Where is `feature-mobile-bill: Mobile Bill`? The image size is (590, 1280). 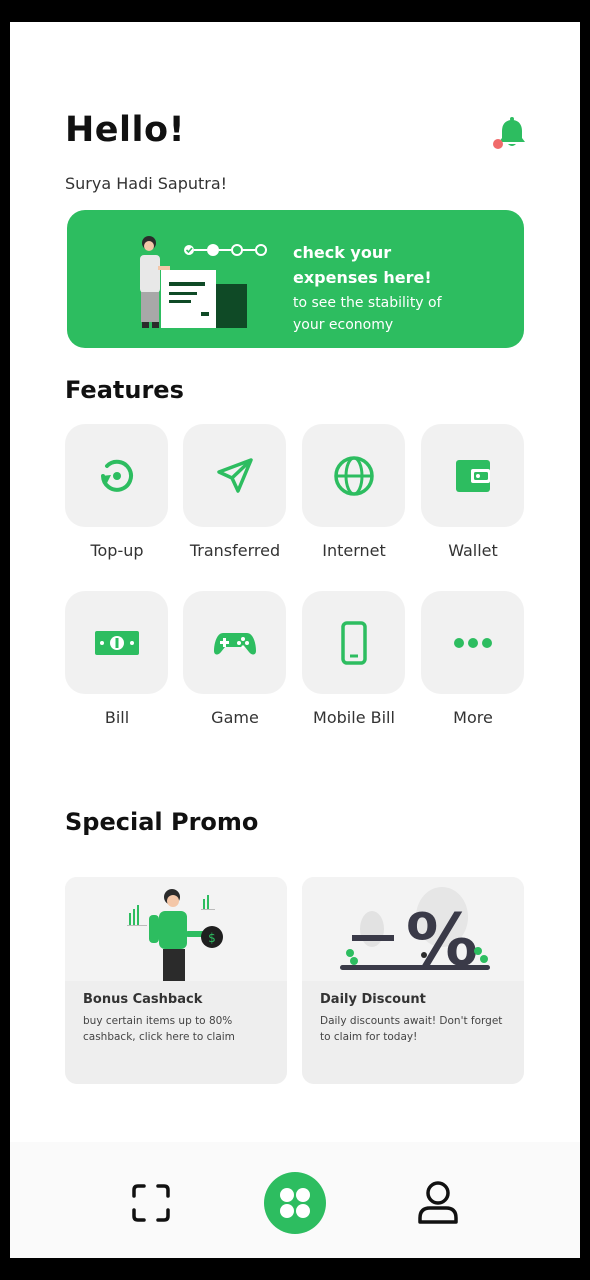
feature-mobile-bill: Mobile Bill is located at coordinates (354, 659).